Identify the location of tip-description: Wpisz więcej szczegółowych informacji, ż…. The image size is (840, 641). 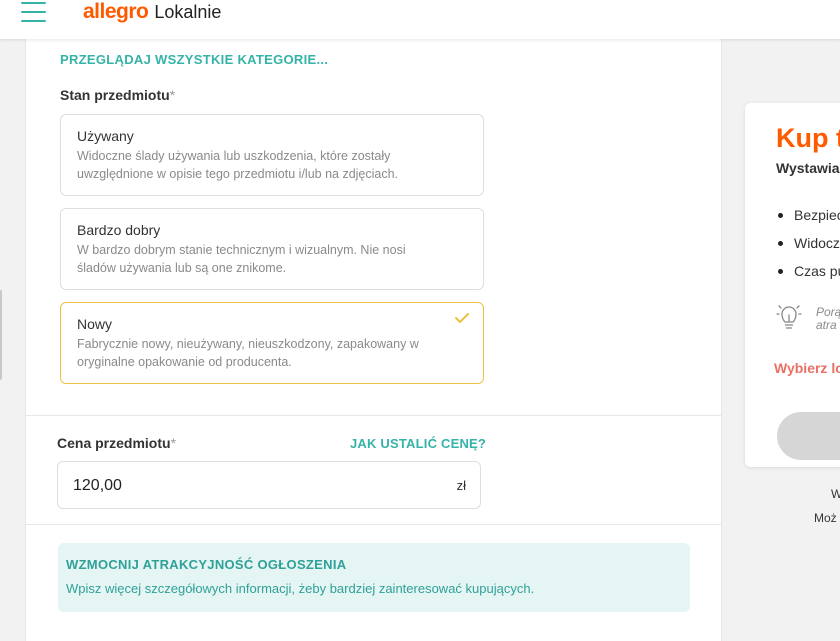
(300, 588).